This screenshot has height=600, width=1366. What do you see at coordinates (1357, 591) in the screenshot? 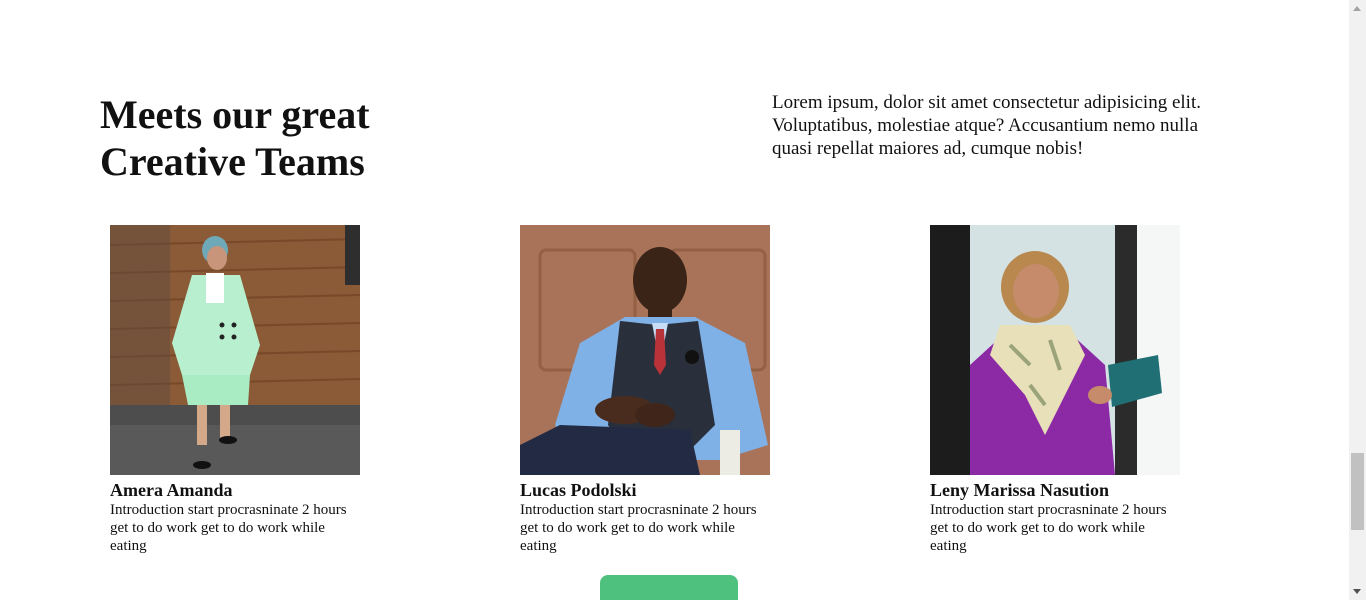
I see `scroll-down-arrow-icon` at bounding box center [1357, 591].